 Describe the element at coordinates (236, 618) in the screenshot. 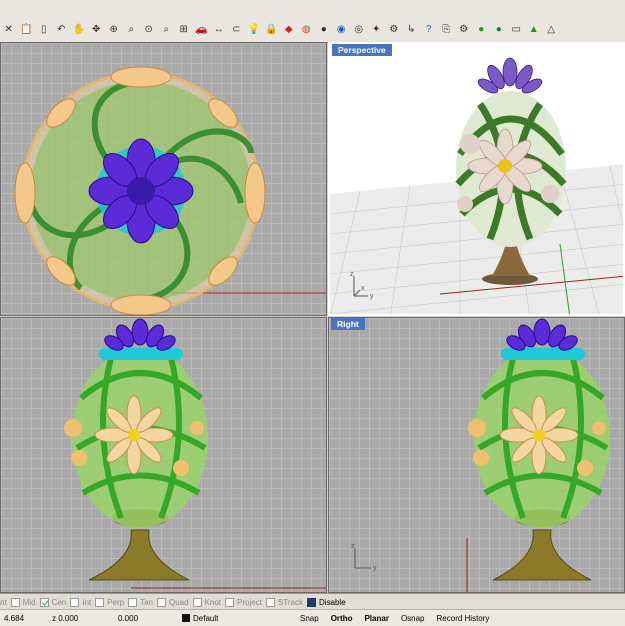

I see `layer-selector: Default` at that location.